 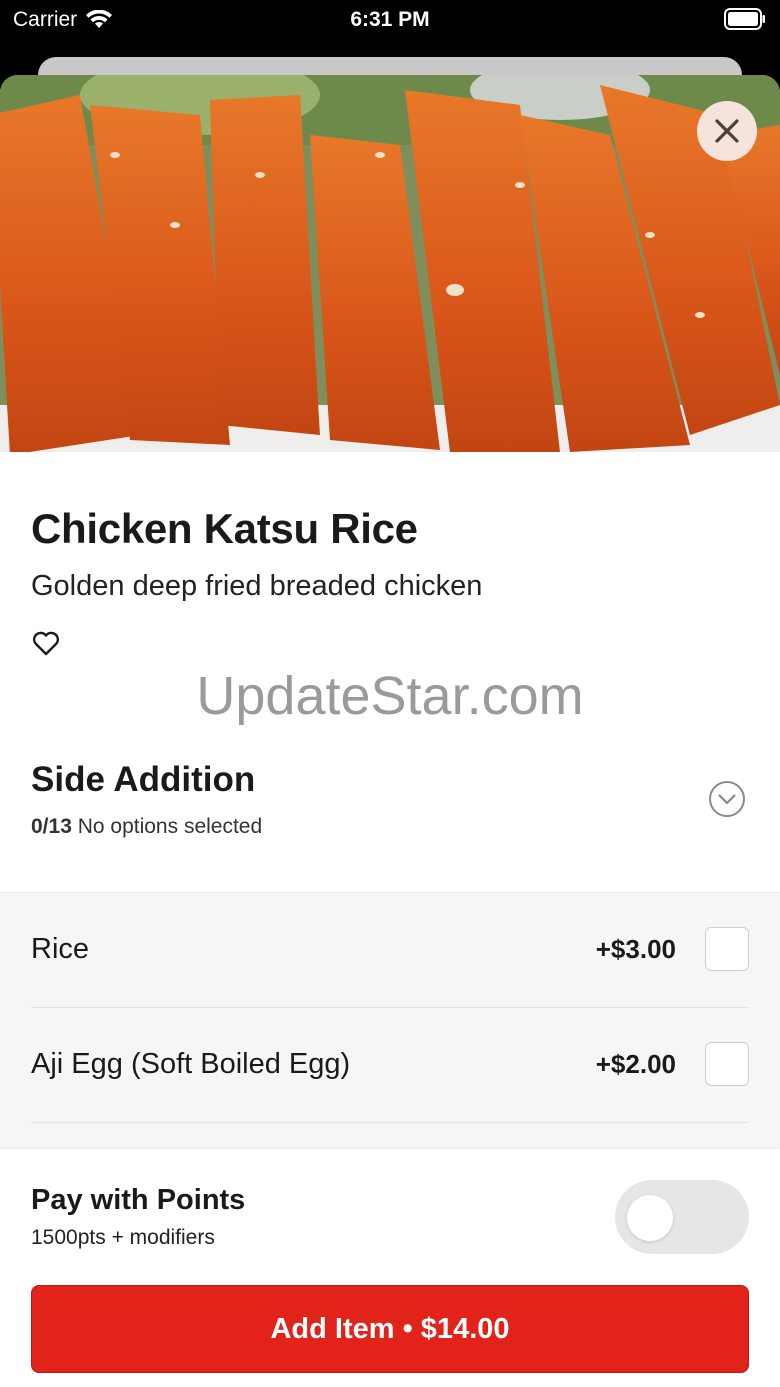 I want to click on chevron-down-icon, so click(x=727, y=799).